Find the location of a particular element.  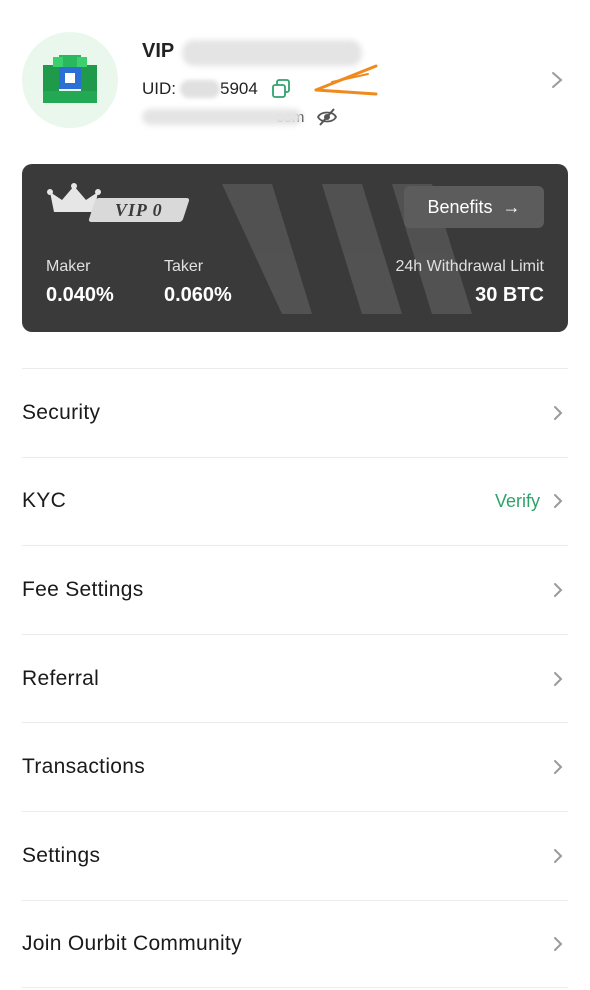

vip-level-text: VIP 0 is located at coordinates (139, 209).